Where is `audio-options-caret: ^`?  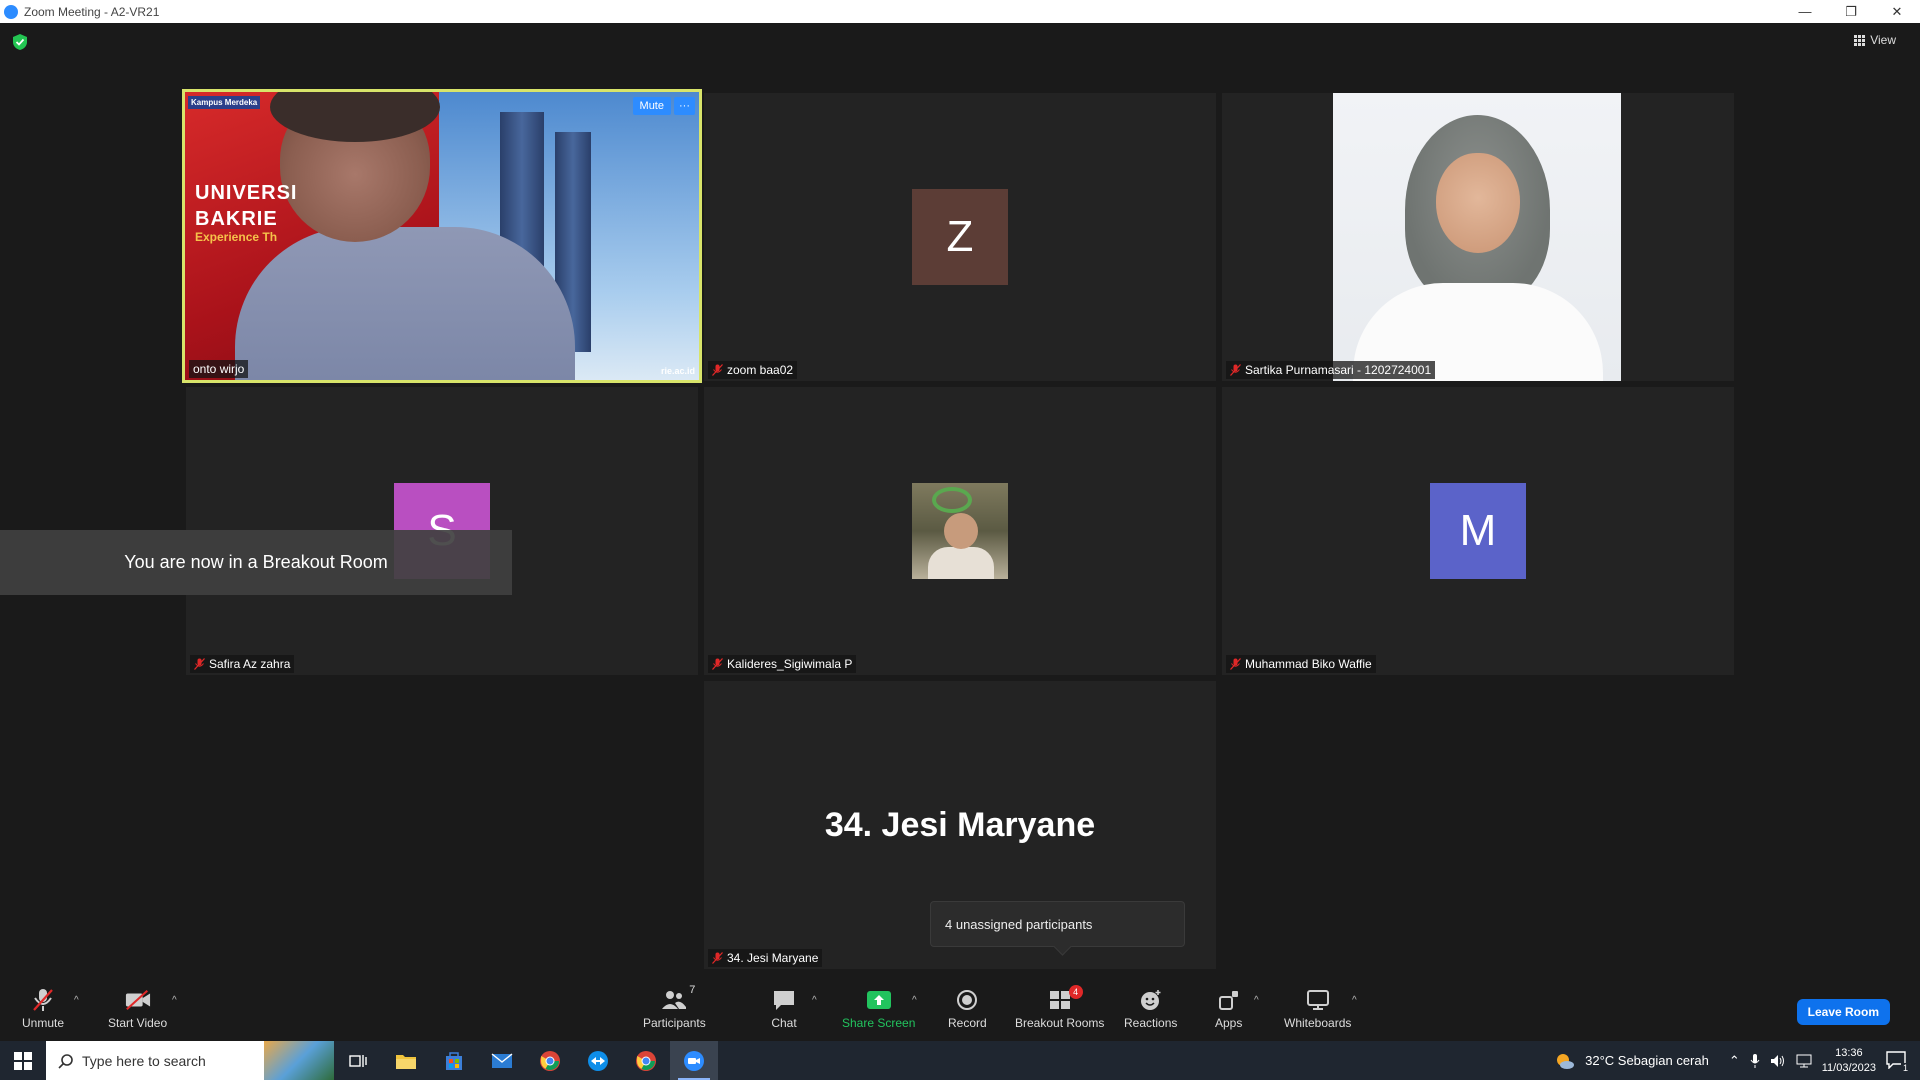 audio-options-caret: ^ is located at coordinates (76, 1000).